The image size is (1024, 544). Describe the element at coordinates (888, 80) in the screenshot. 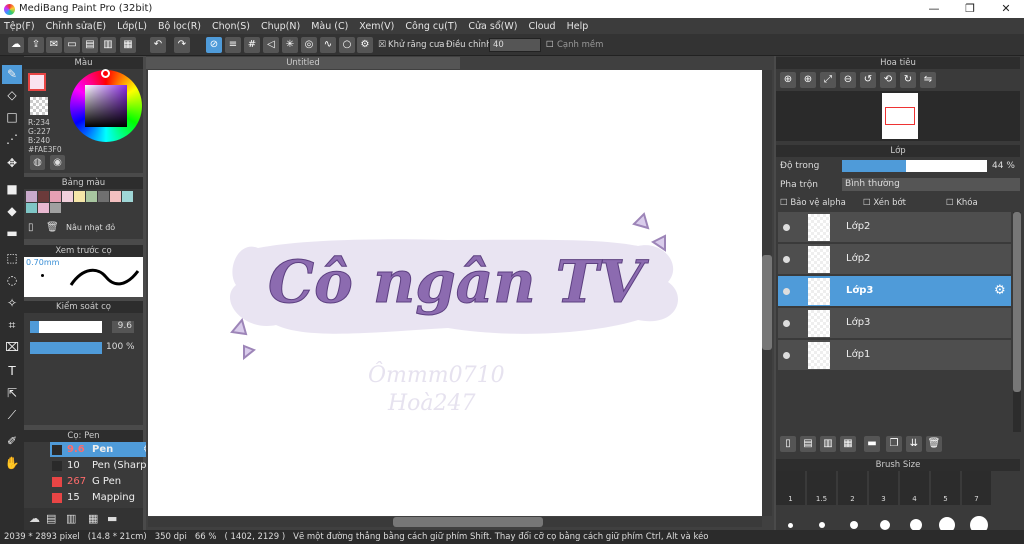

I see `rotate-reset-icon: ⟲` at that location.